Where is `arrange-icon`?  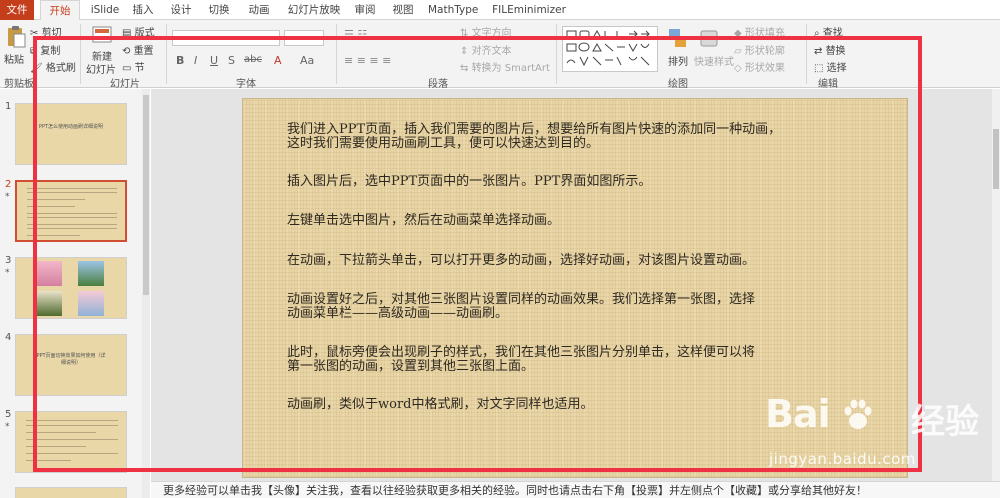
arrange-icon is located at coordinates (678, 39).